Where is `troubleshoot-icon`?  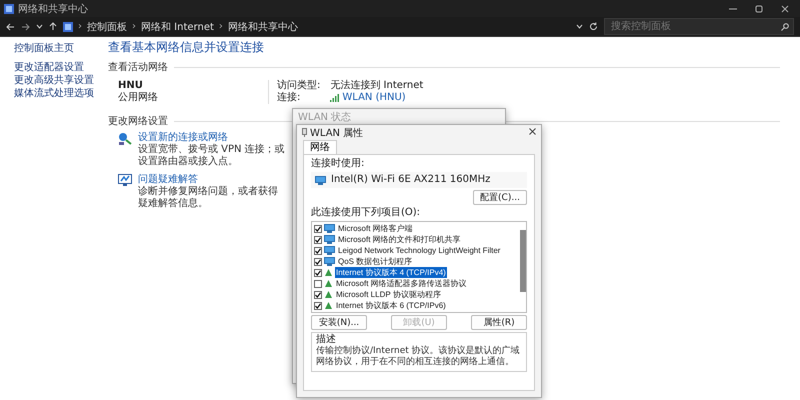 troubleshoot-icon is located at coordinates (125, 180).